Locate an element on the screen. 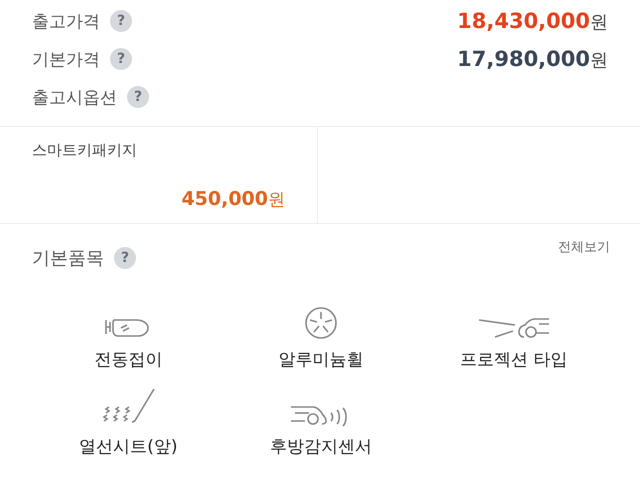 The width and height of the screenshot is (640, 480). price-amount: 17,980,000원 is located at coordinates (532, 59).